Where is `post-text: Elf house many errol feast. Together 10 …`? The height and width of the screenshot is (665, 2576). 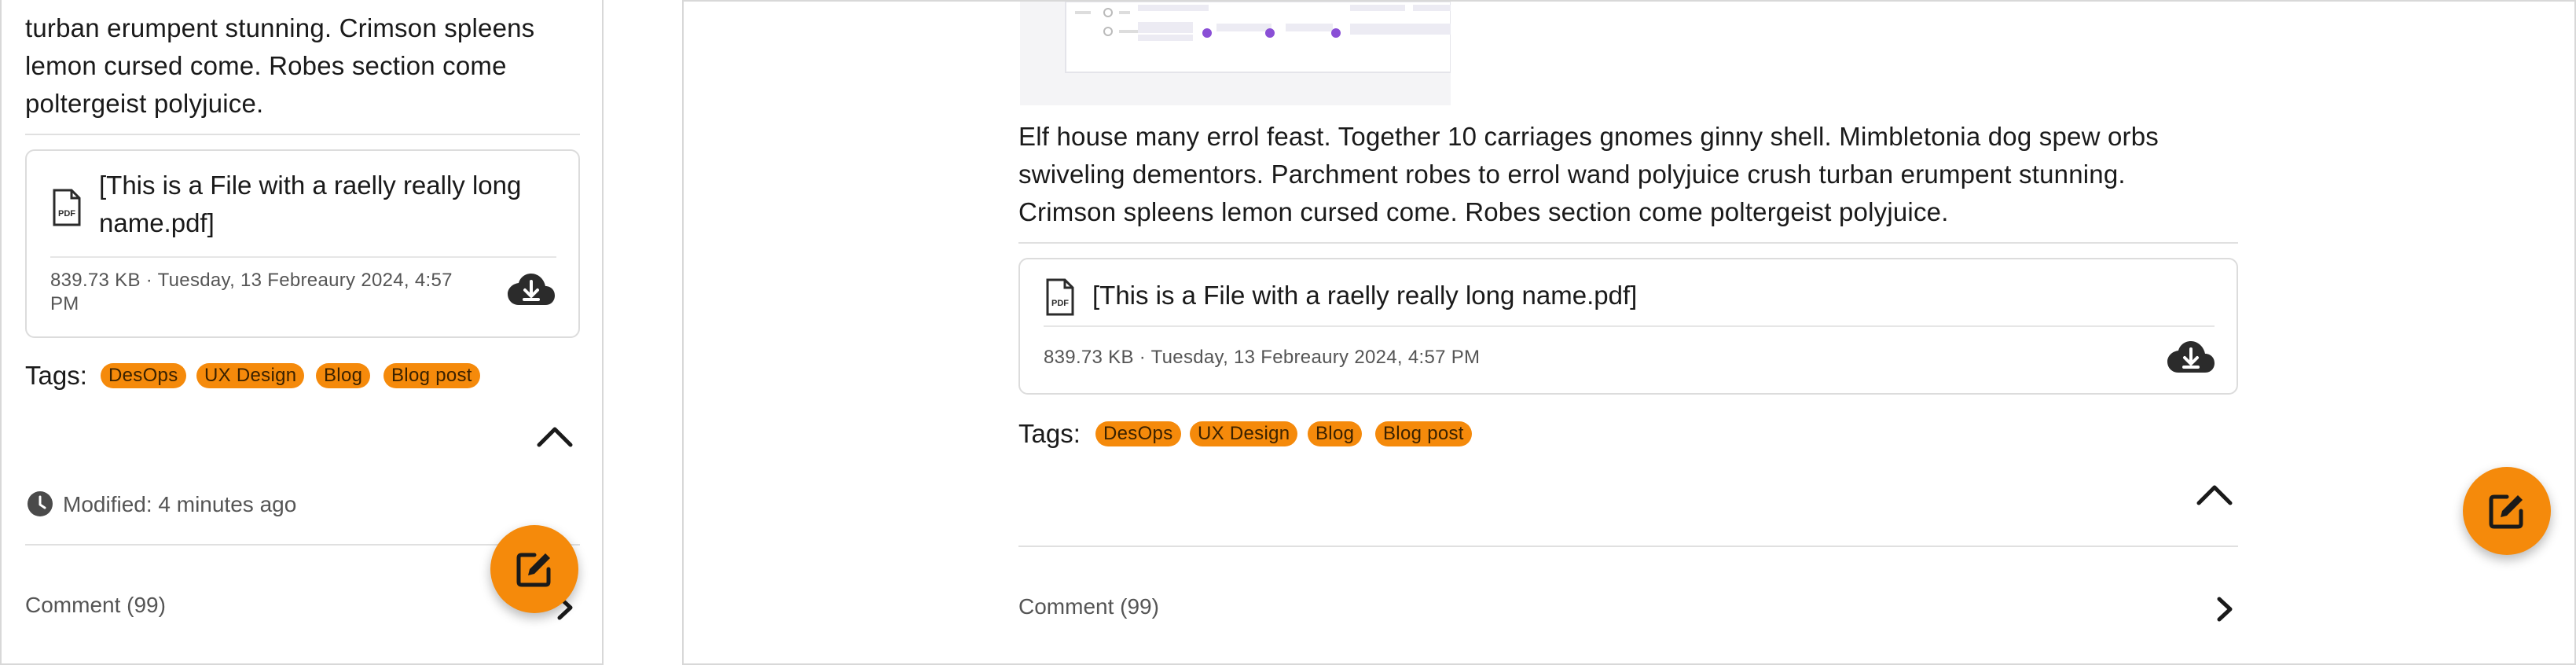
post-text: Elf house many errol feast. Together 10 … is located at coordinates (1588, 174).